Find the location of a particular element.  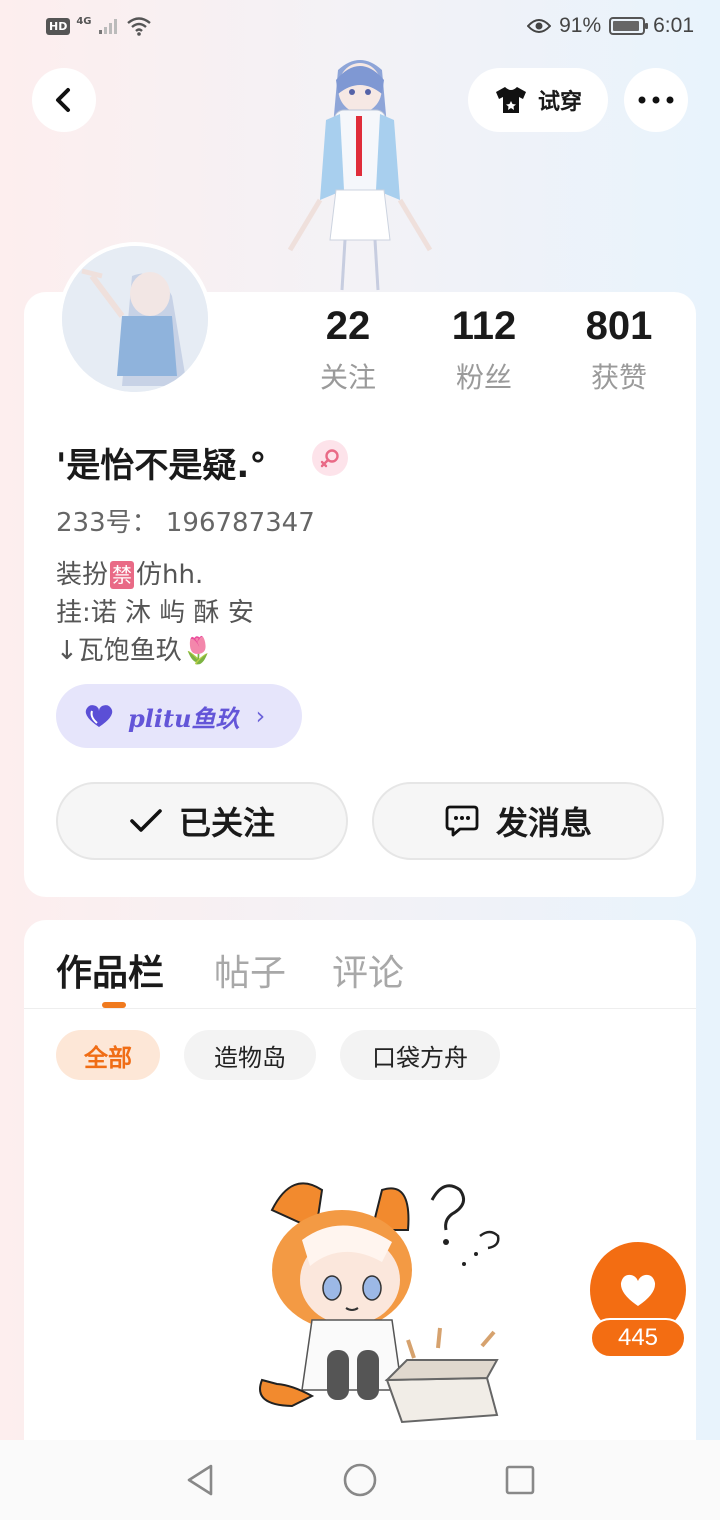

circle-home-icon is located at coordinates (360, 1480).